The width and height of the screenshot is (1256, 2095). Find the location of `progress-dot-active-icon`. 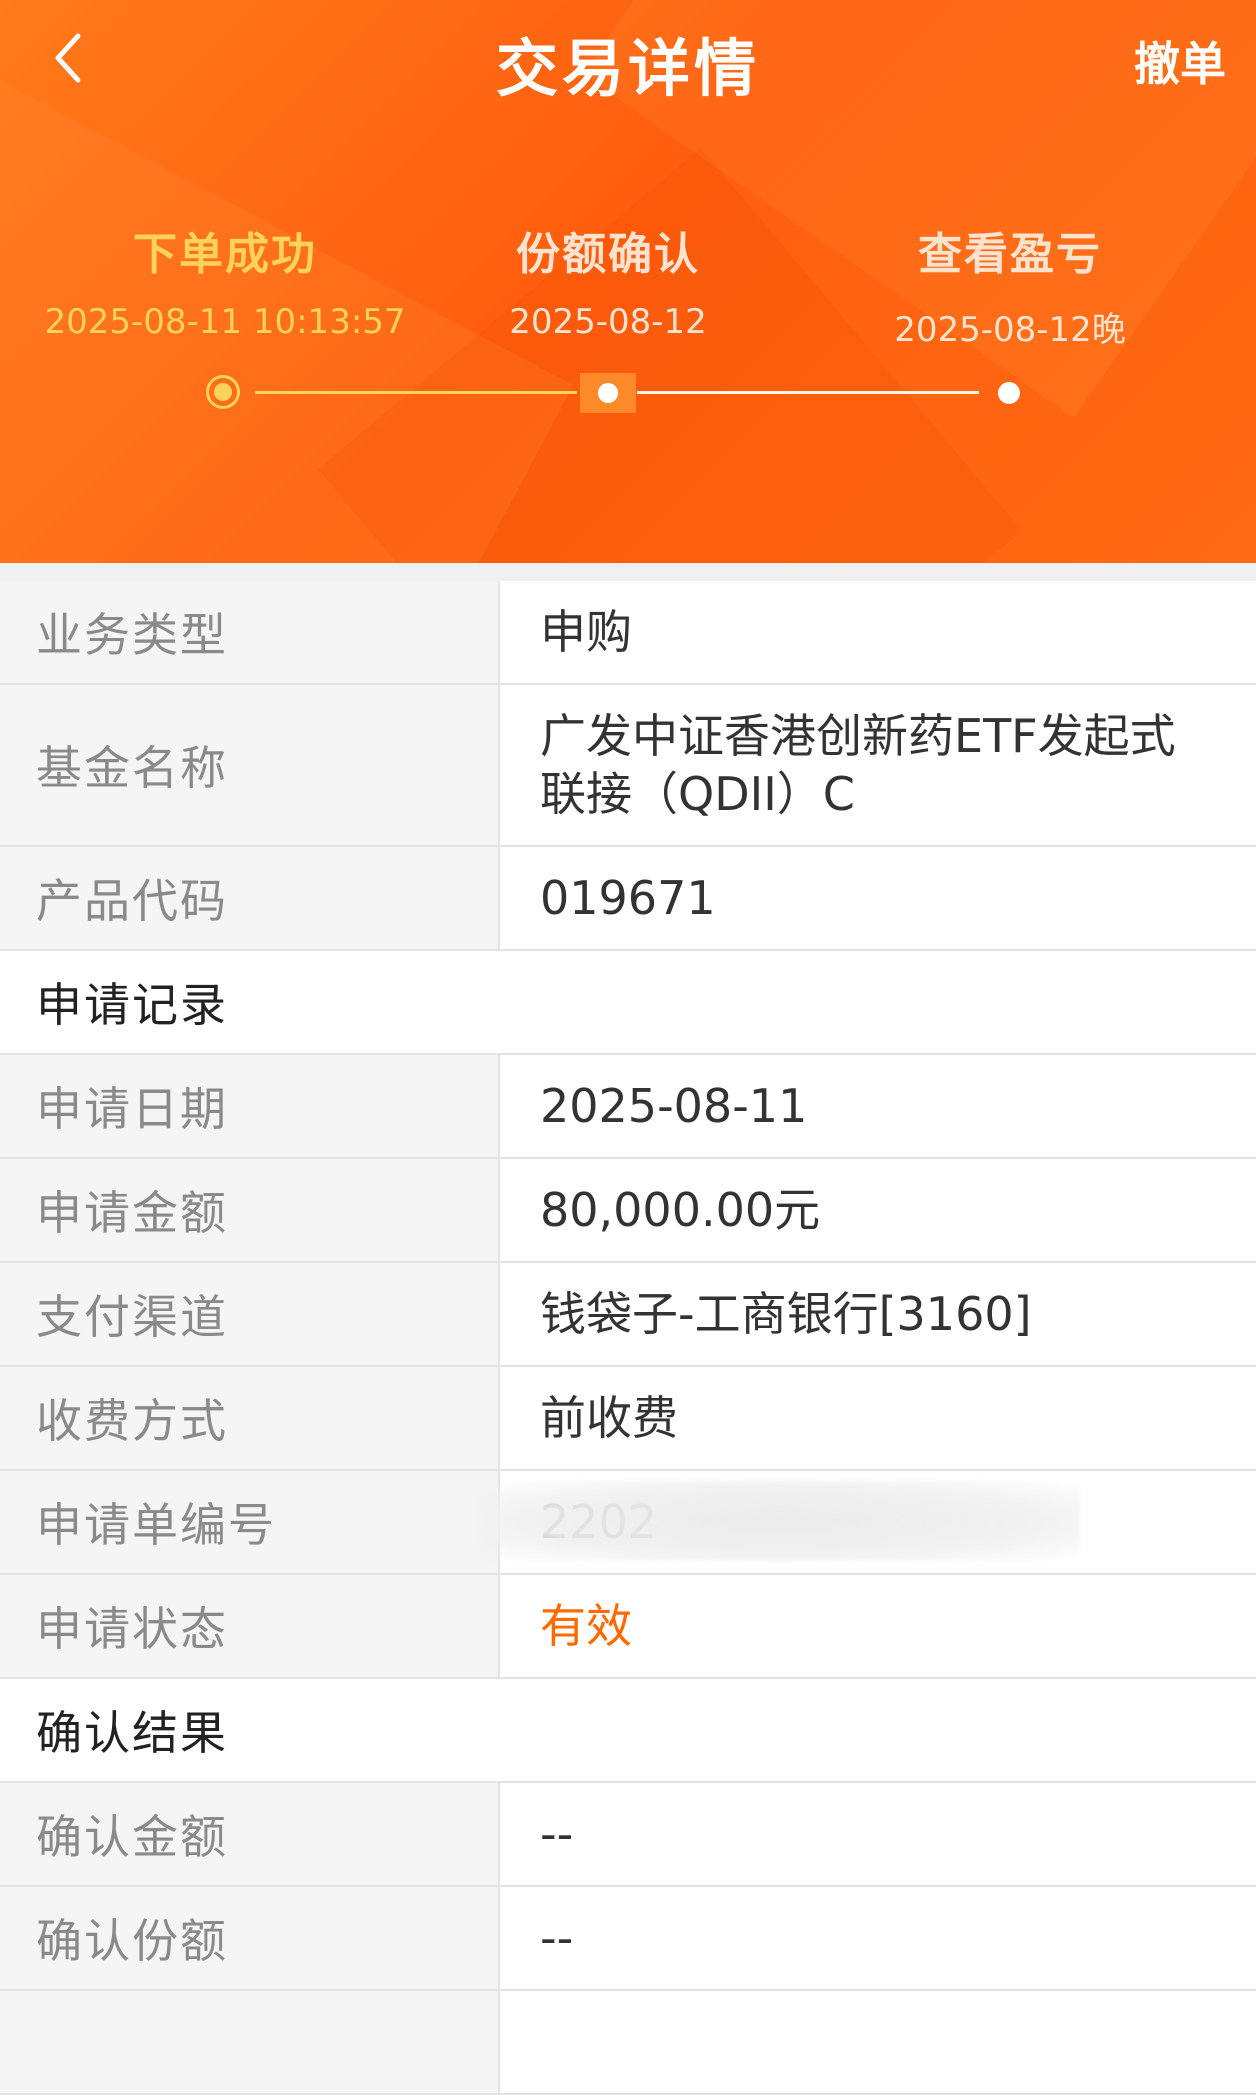

progress-dot-active-icon is located at coordinates (223, 392).